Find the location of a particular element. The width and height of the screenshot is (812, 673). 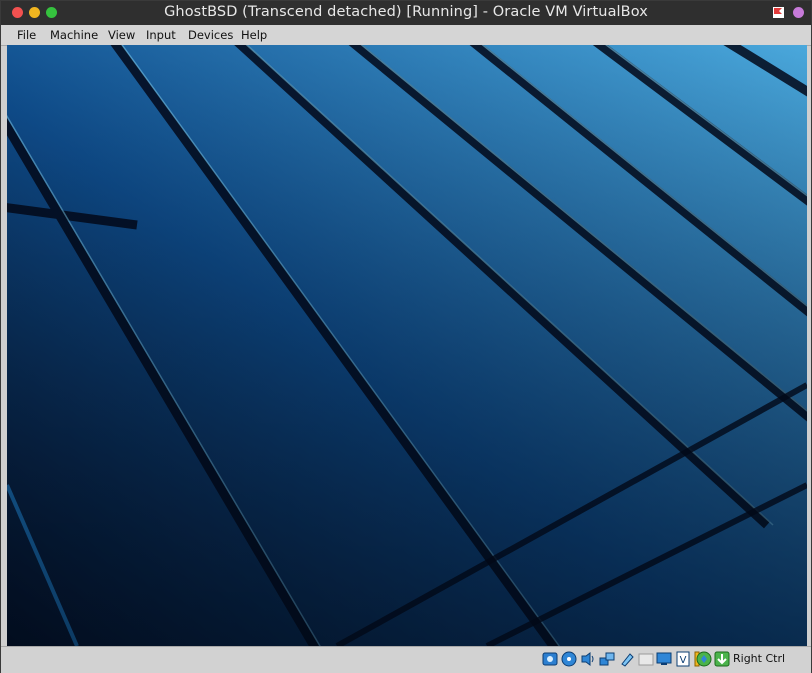

shared-folders-icon is located at coordinates (646, 659).